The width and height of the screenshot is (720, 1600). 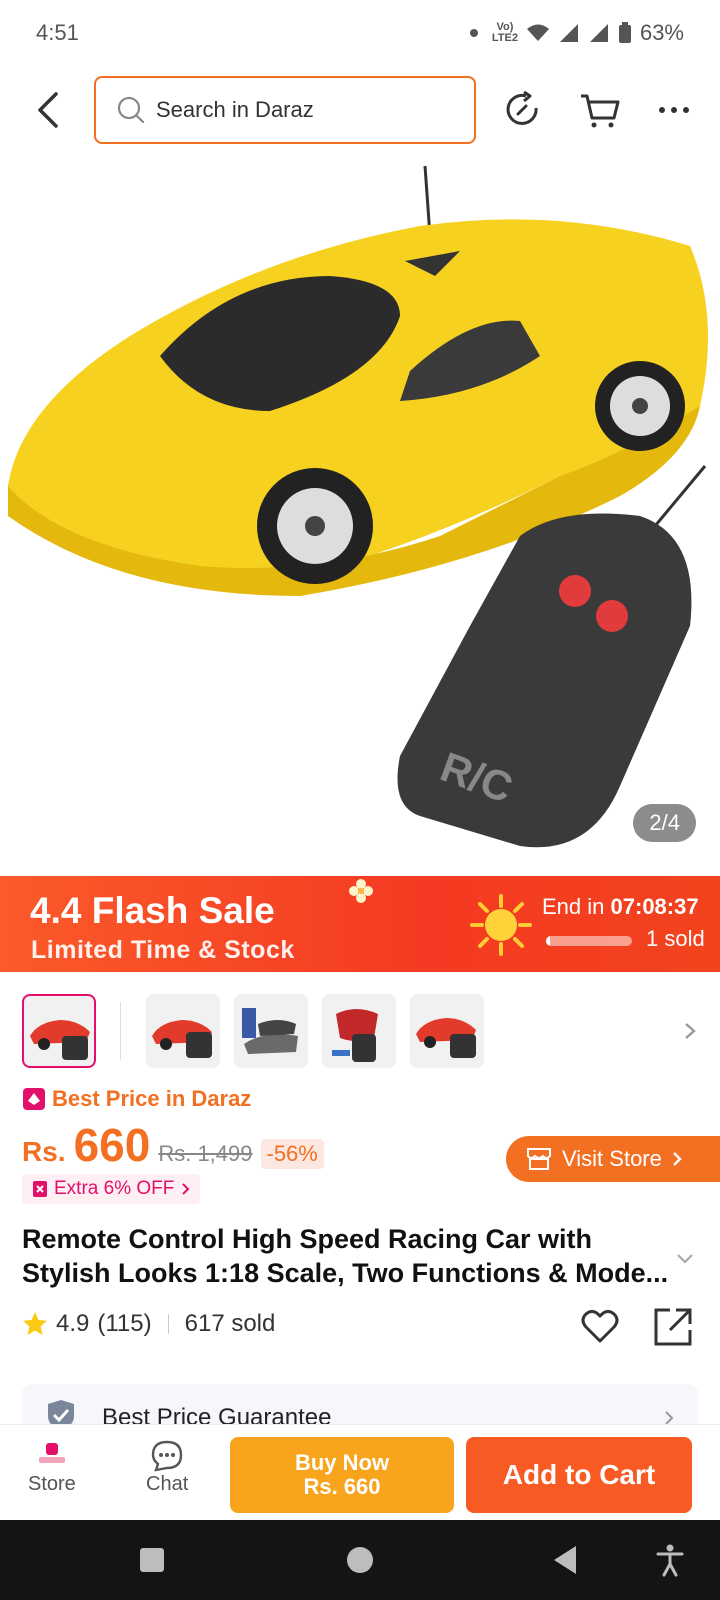 What do you see at coordinates (342, 1462) in the screenshot?
I see `buy-now-label: Buy Now` at bounding box center [342, 1462].